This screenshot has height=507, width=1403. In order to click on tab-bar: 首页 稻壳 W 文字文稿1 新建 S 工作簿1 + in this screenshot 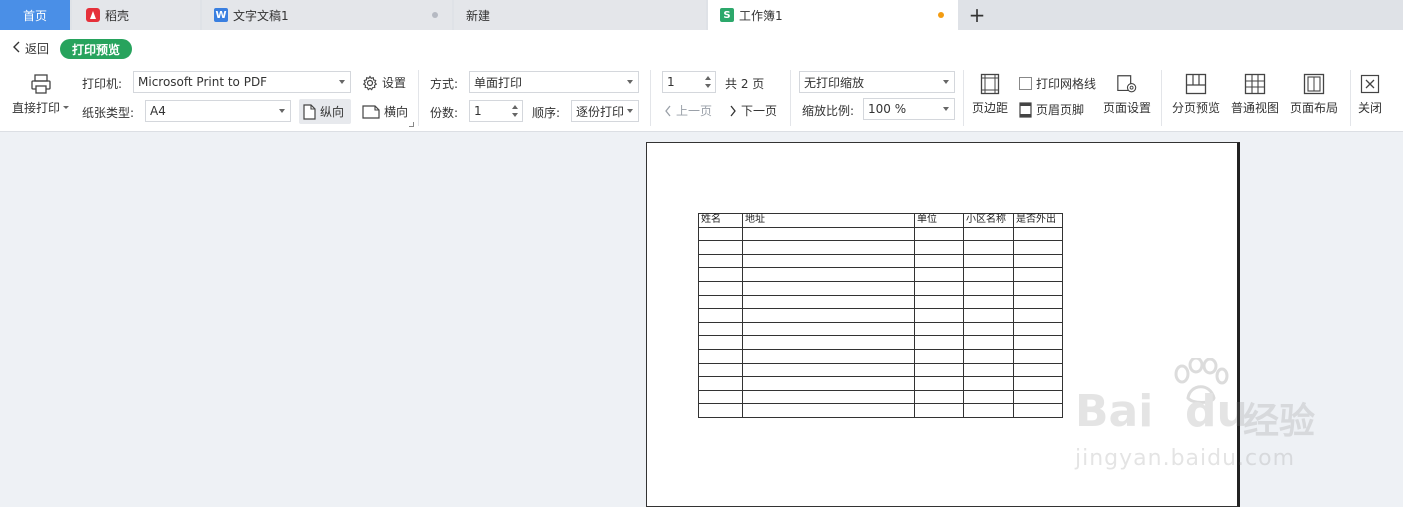, I will do `click(701, 15)`.